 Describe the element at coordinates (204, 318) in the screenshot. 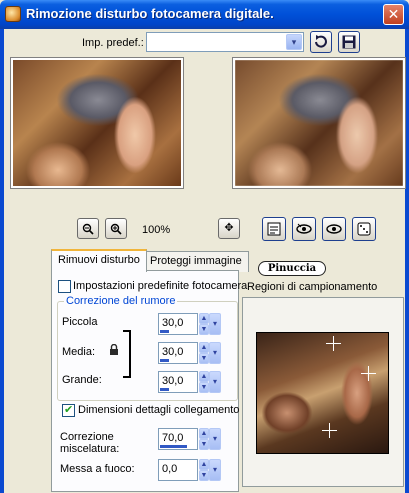

I see `small-up-arrow: ▲` at that location.